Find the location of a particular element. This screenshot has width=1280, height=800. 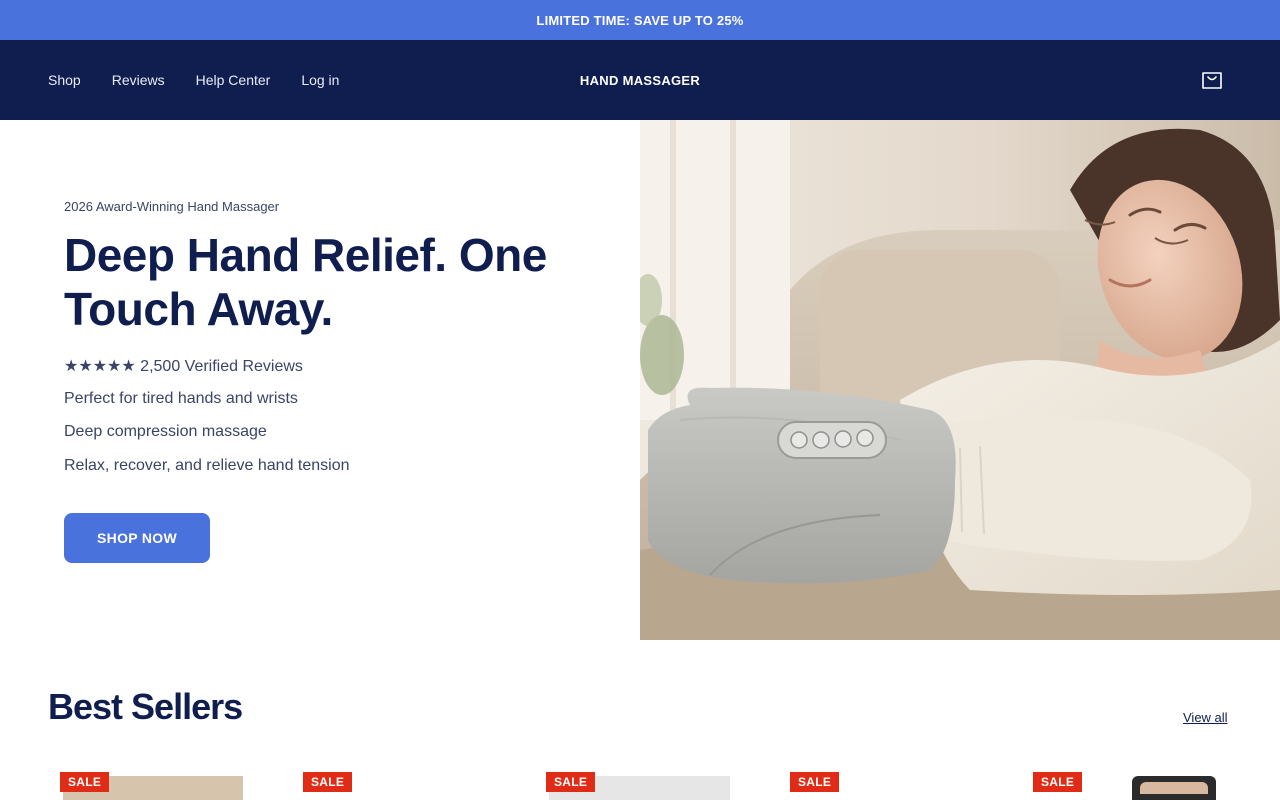

announcement-text: LIMITED TIME: SAVE UP TO 25% is located at coordinates (640, 20).